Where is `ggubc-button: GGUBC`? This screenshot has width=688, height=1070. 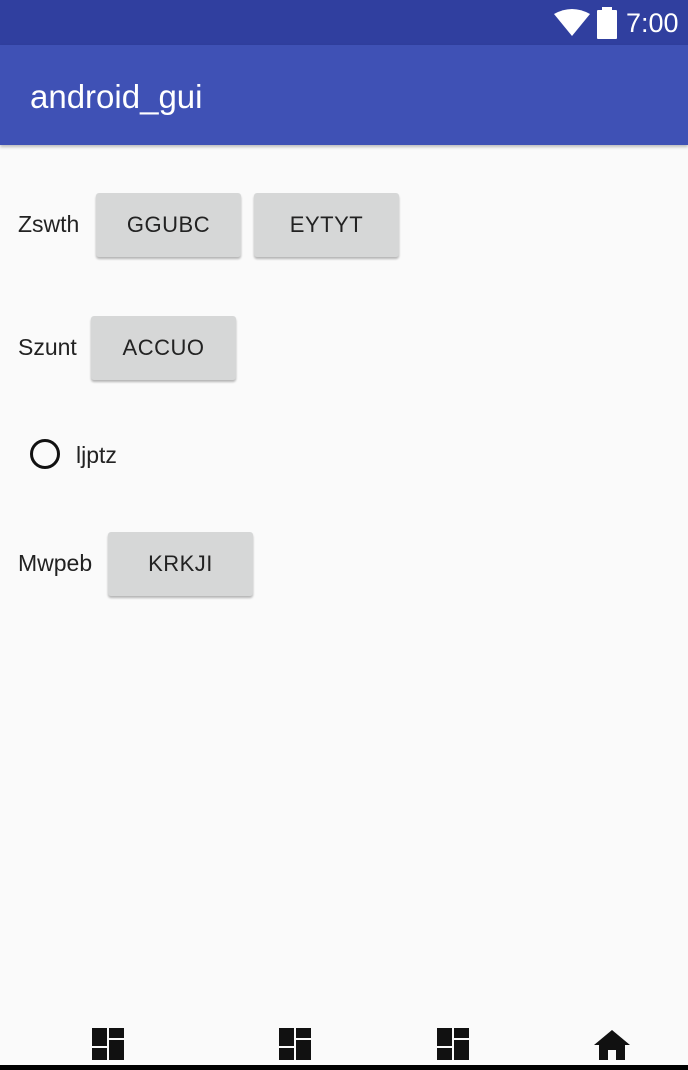 ggubc-button: GGUBC is located at coordinates (168, 225).